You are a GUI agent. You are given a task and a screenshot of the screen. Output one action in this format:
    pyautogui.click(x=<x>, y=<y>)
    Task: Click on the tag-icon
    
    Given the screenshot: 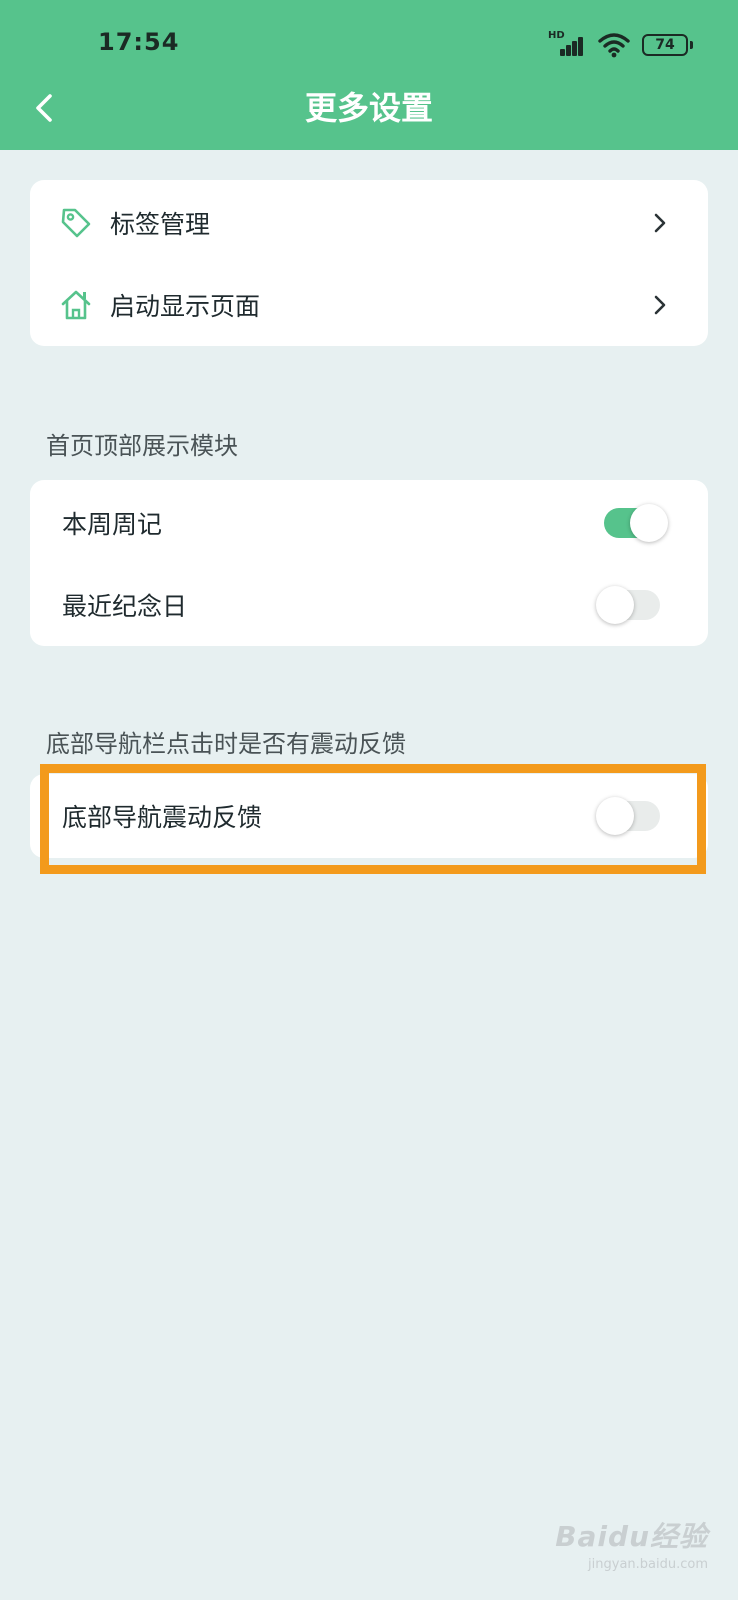 What is the action you would take?
    pyautogui.click(x=76, y=223)
    